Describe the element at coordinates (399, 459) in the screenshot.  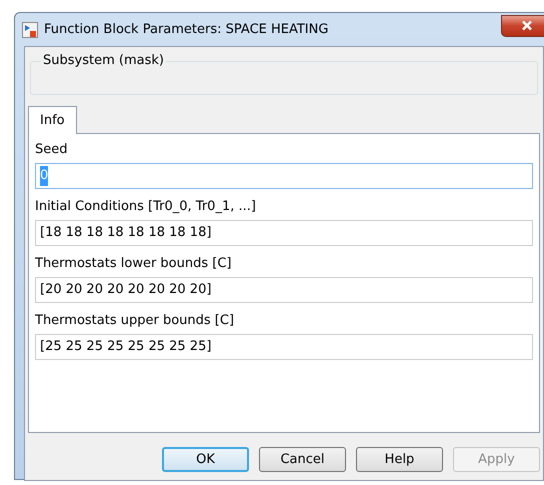
I see `dialog-button: Help` at that location.